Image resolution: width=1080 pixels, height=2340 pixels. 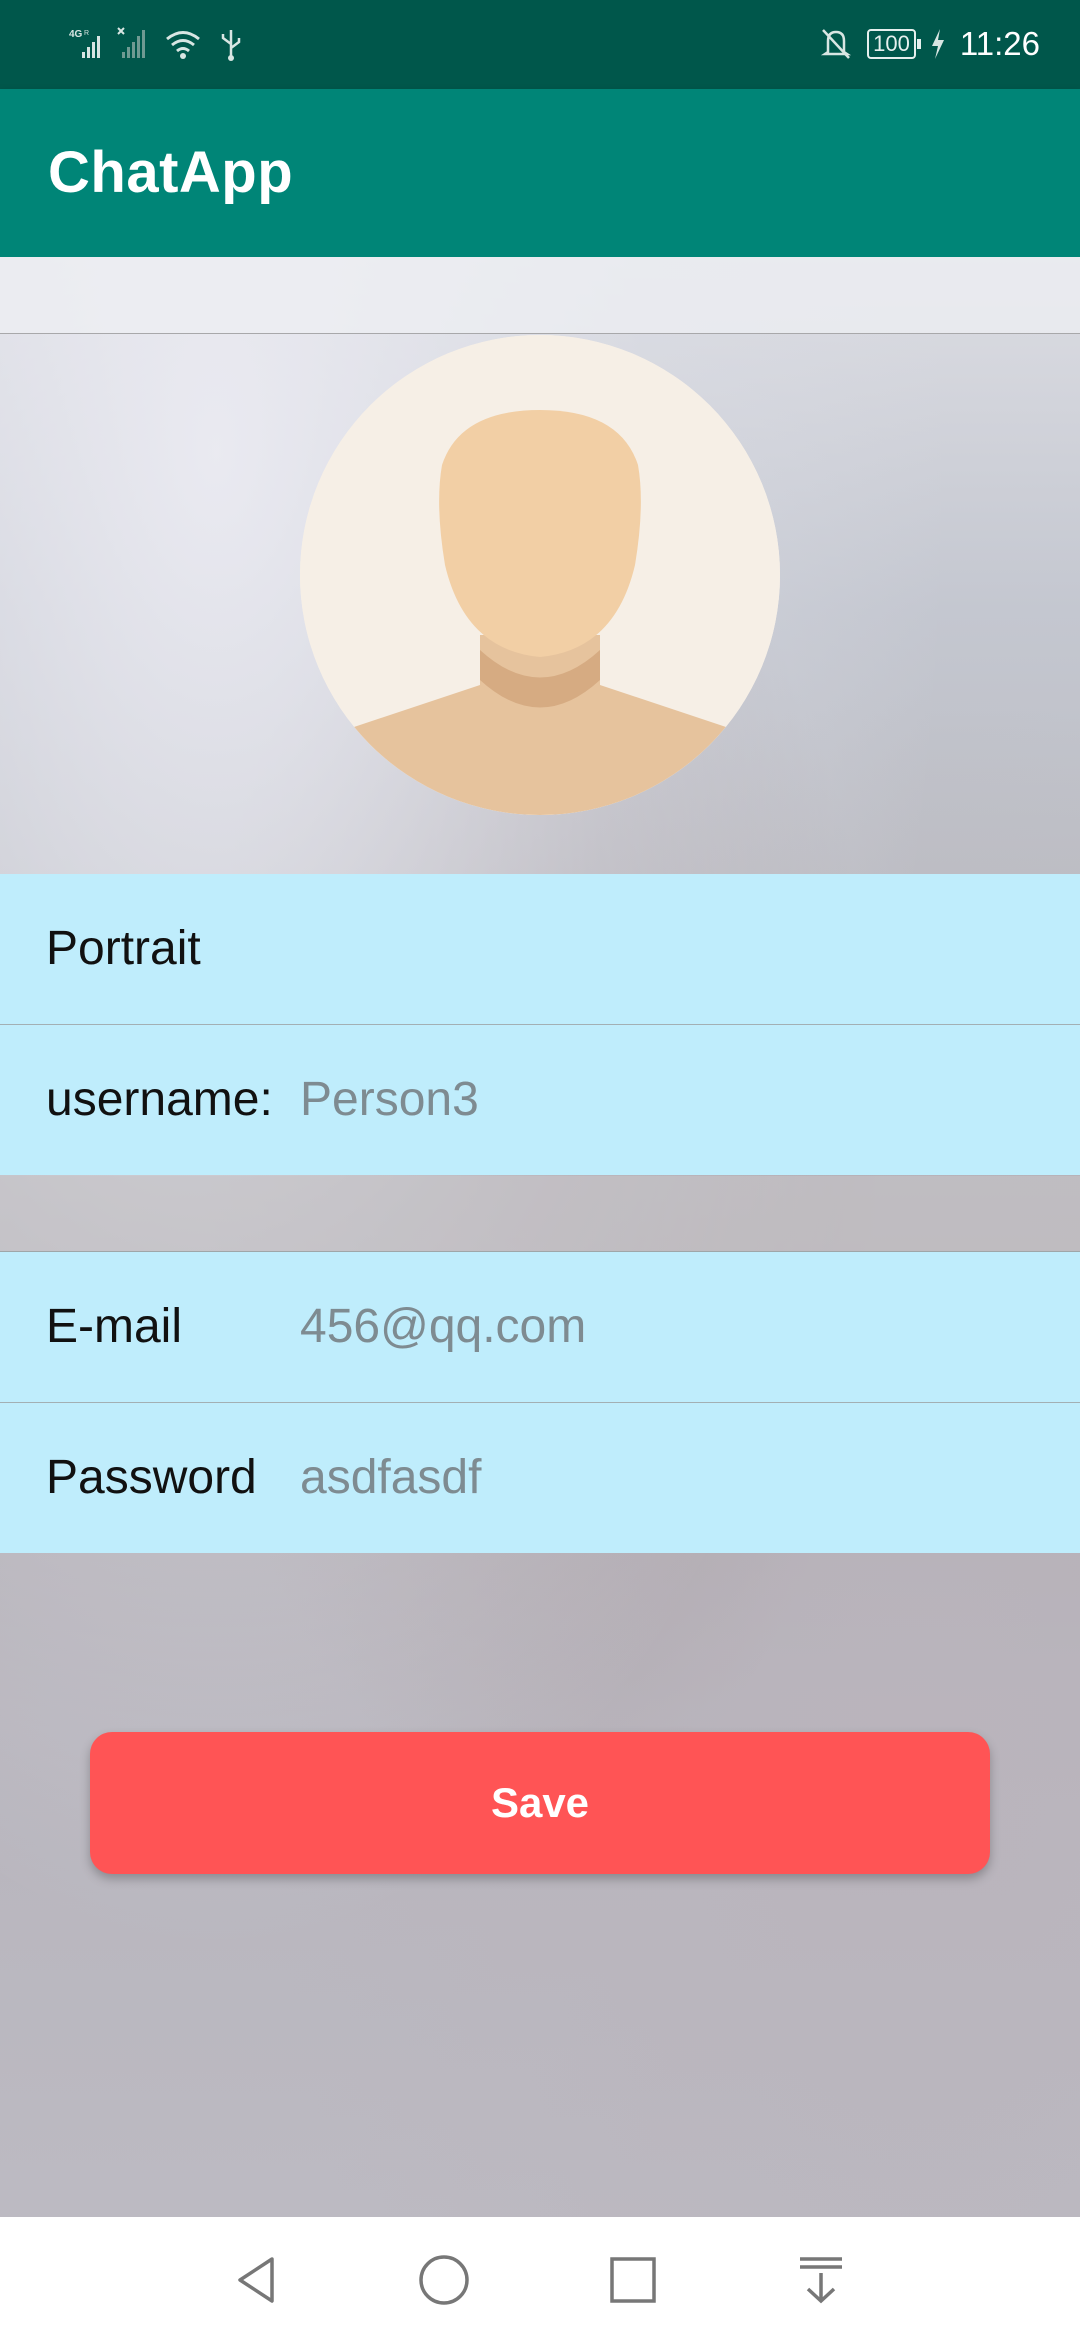 I want to click on password-field: asdfasdf, so click(x=390, y=1478).